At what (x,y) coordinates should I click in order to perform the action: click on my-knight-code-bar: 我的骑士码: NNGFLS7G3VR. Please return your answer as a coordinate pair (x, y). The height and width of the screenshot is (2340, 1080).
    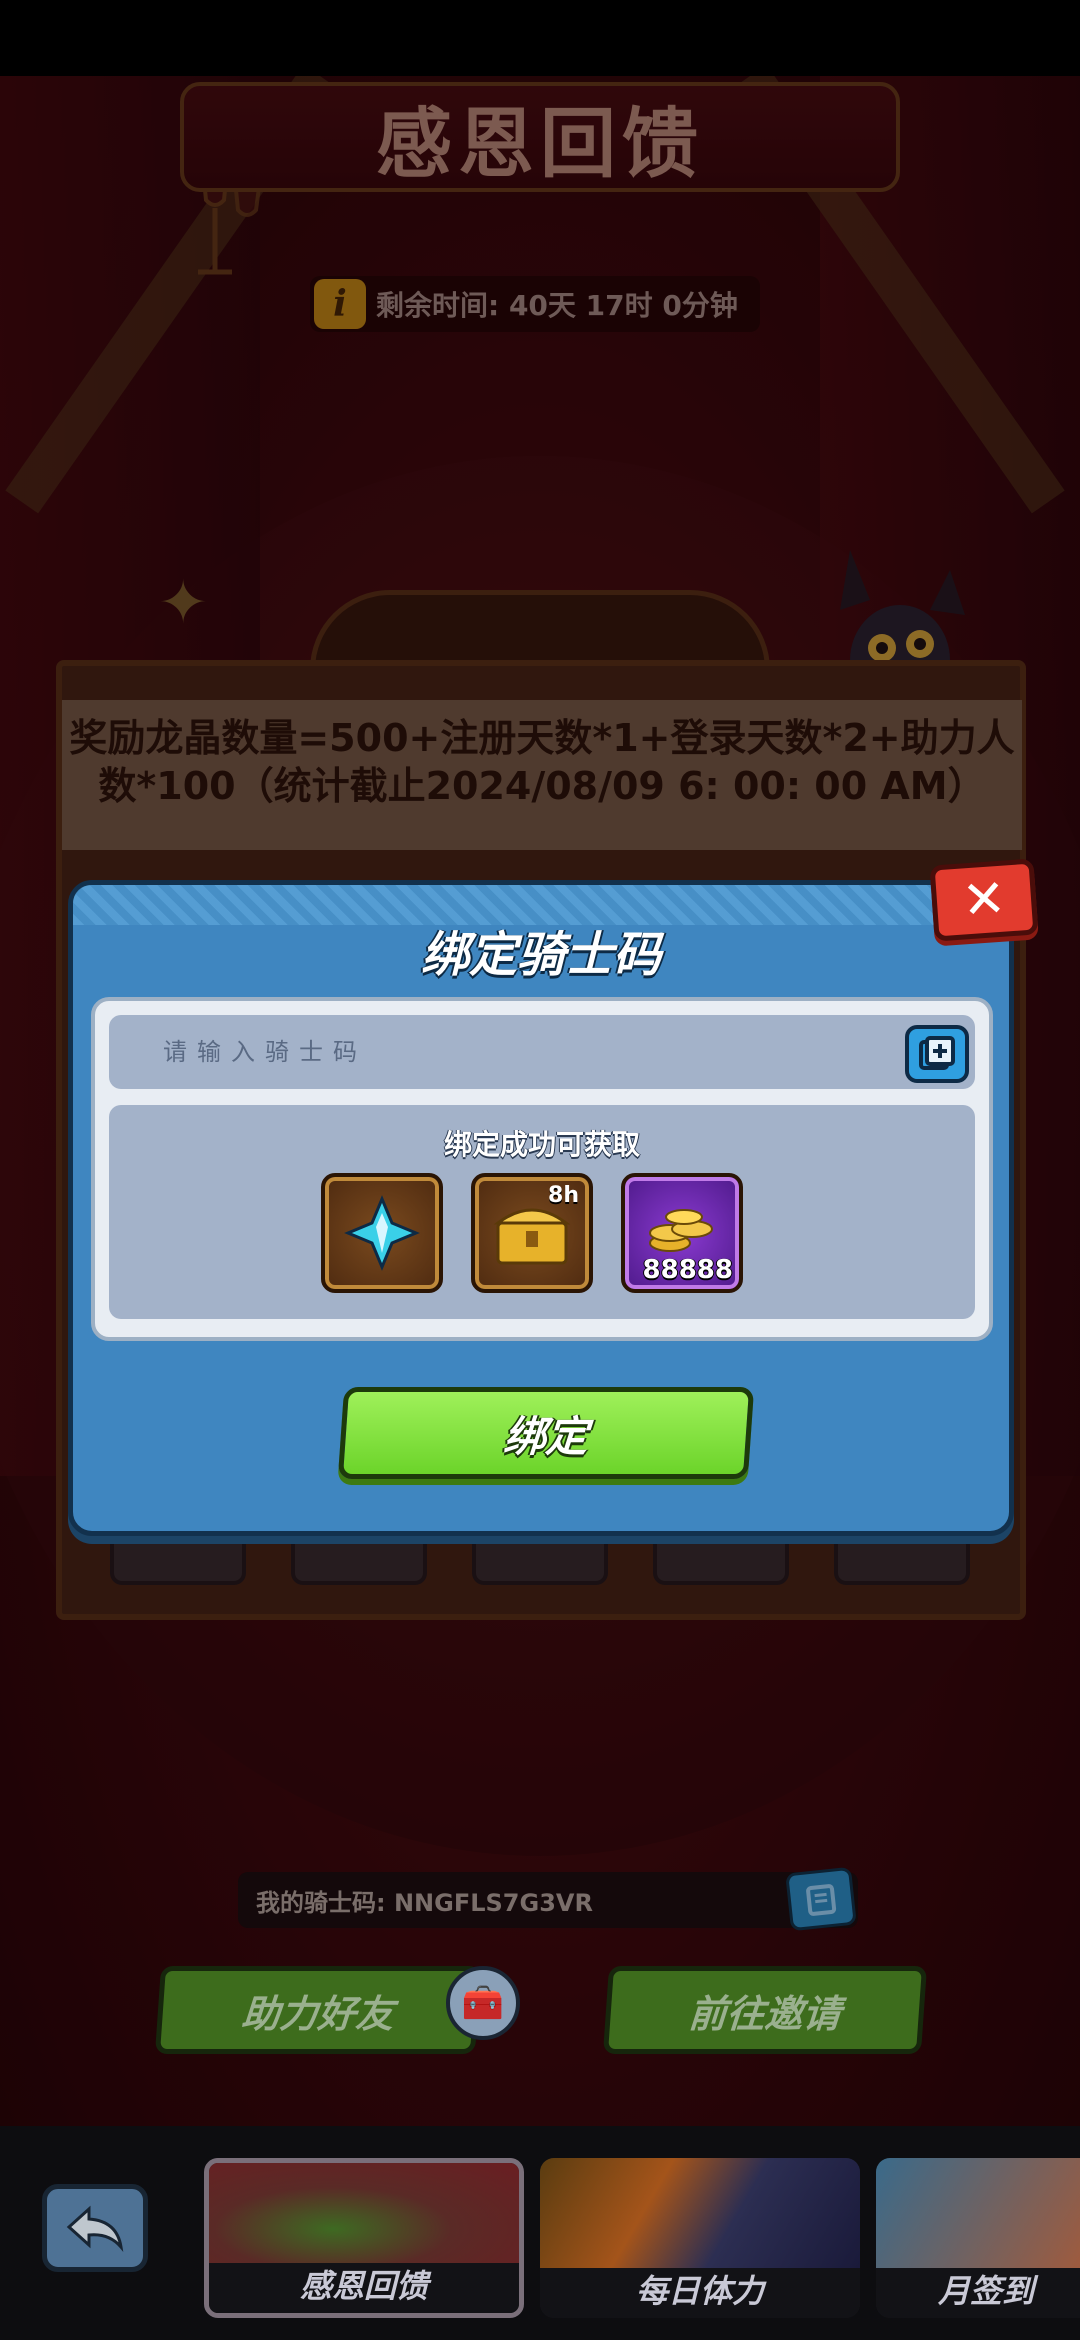
    Looking at the image, I should click on (548, 1900).